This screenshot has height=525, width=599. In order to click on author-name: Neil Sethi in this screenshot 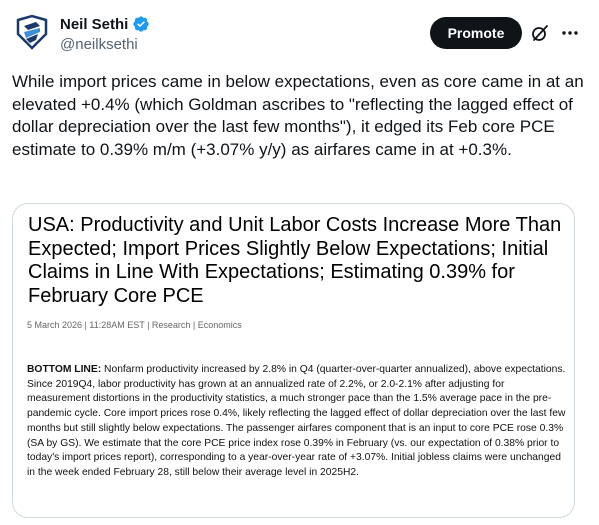, I will do `click(94, 24)`.